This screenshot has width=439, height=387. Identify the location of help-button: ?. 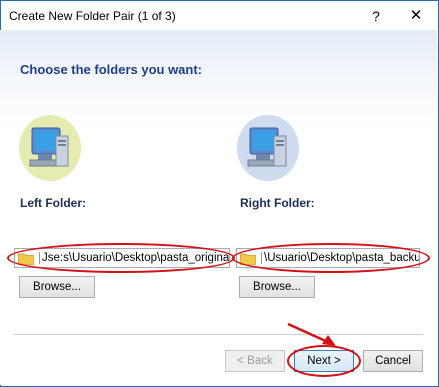
(376, 16).